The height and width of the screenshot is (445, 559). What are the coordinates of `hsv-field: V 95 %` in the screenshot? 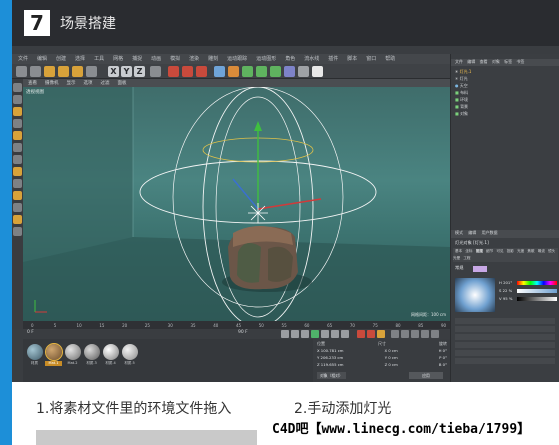 It's located at (505, 298).